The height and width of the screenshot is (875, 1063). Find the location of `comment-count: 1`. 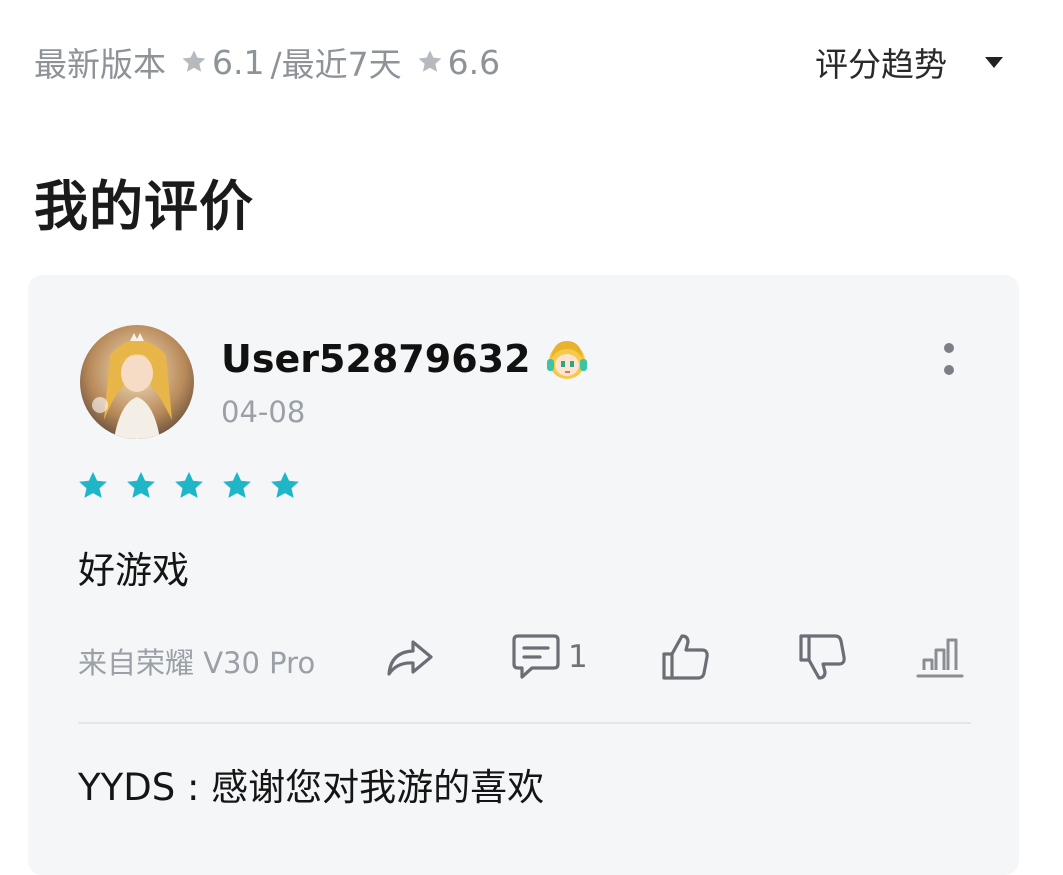

comment-count: 1 is located at coordinates (578, 657).